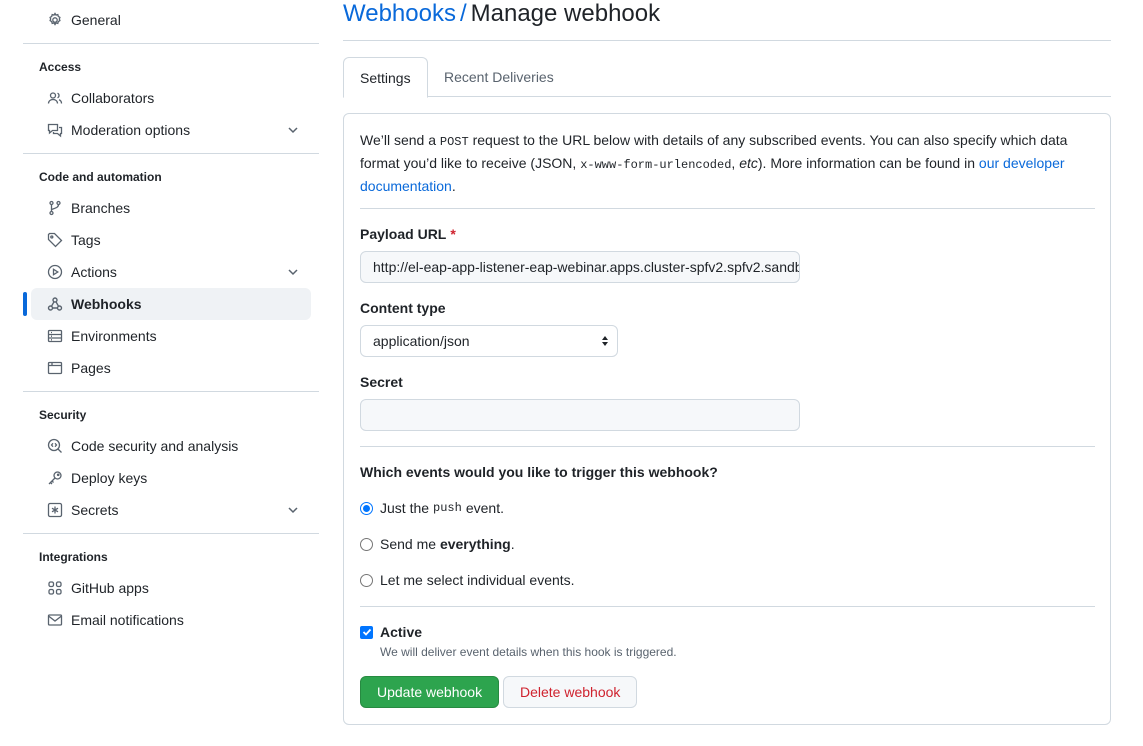  I want to click on sidebar-item-deploy-keys: Deploy keys, so click(171, 478).